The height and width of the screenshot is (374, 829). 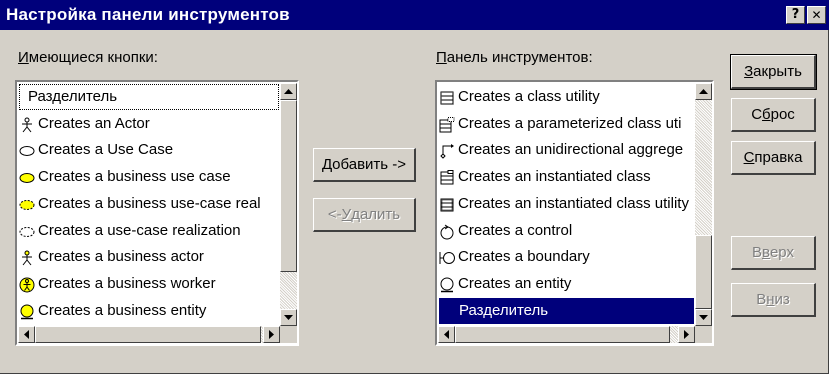 I want to click on toolbar-buttons-label: Панель инструментов:, so click(x=514, y=57).